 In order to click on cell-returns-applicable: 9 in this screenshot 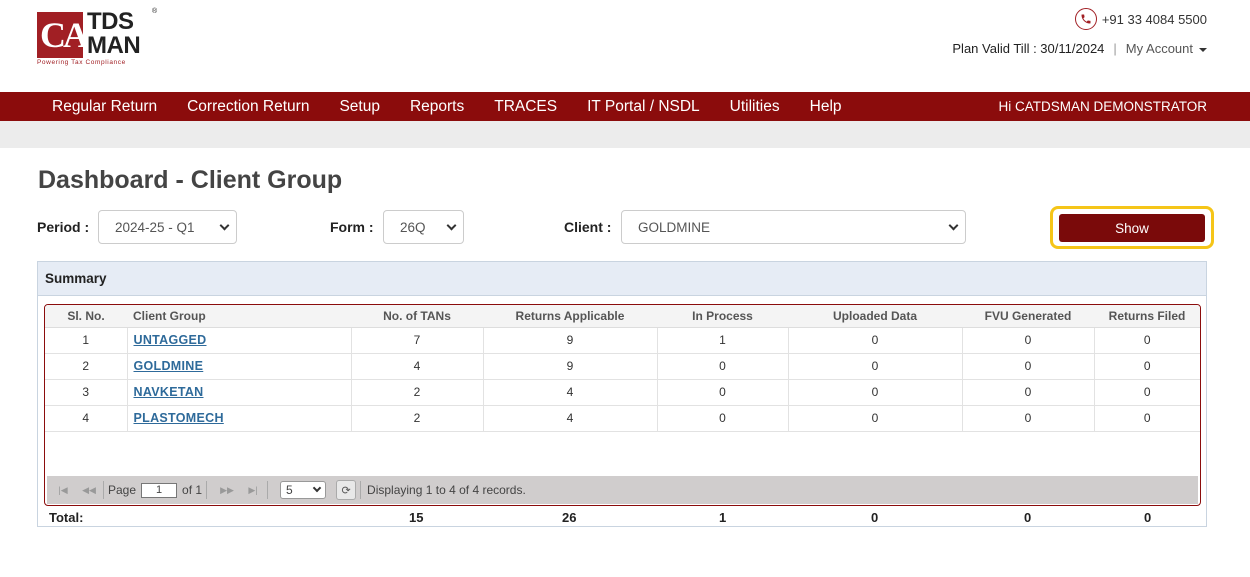, I will do `click(570, 340)`.